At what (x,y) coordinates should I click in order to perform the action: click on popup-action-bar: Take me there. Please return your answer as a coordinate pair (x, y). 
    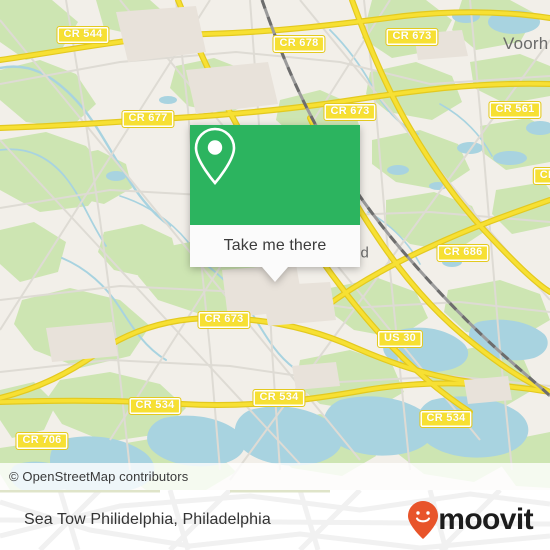
    Looking at the image, I should click on (275, 246).